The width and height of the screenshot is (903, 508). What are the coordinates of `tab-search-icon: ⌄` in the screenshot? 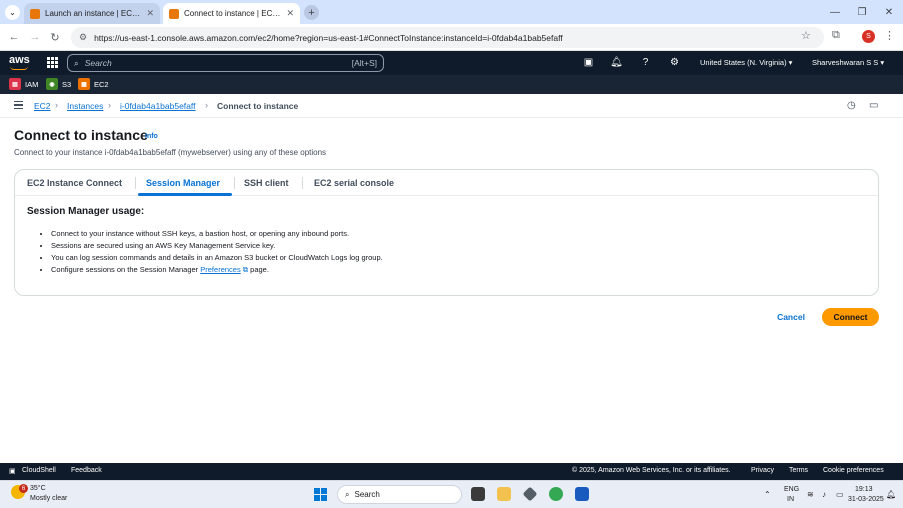 It's located at (12, 12).